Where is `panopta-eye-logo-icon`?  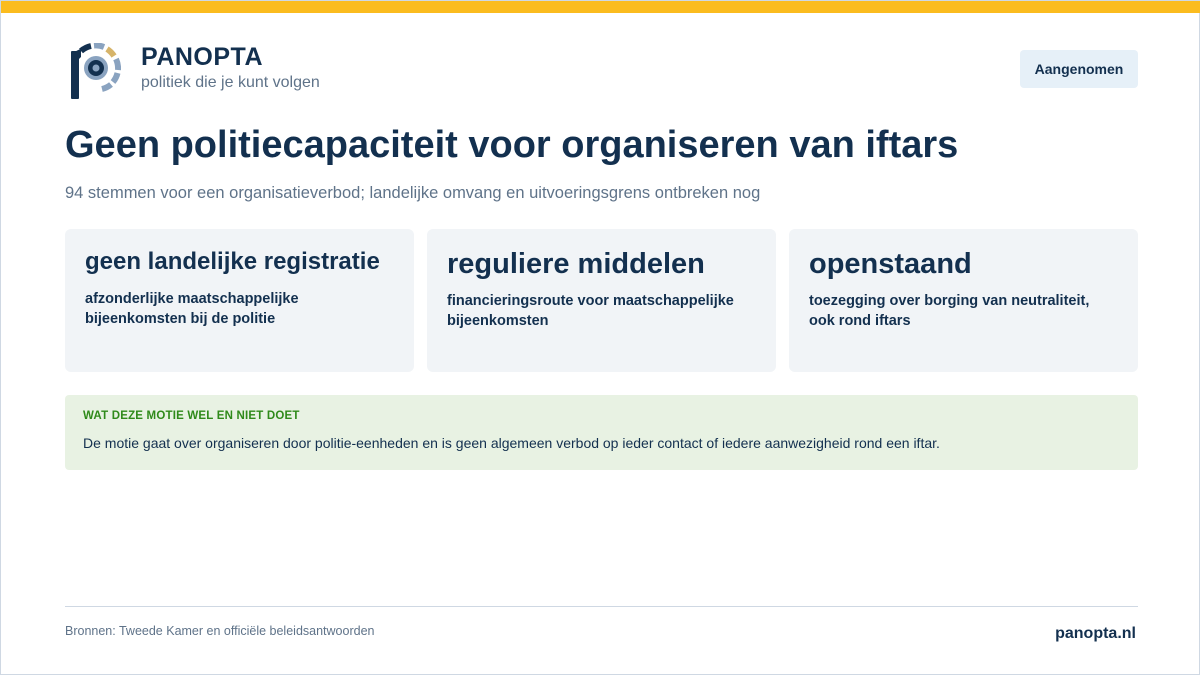
panopta-eye-logo-icon is located at coordinates (96, 71).